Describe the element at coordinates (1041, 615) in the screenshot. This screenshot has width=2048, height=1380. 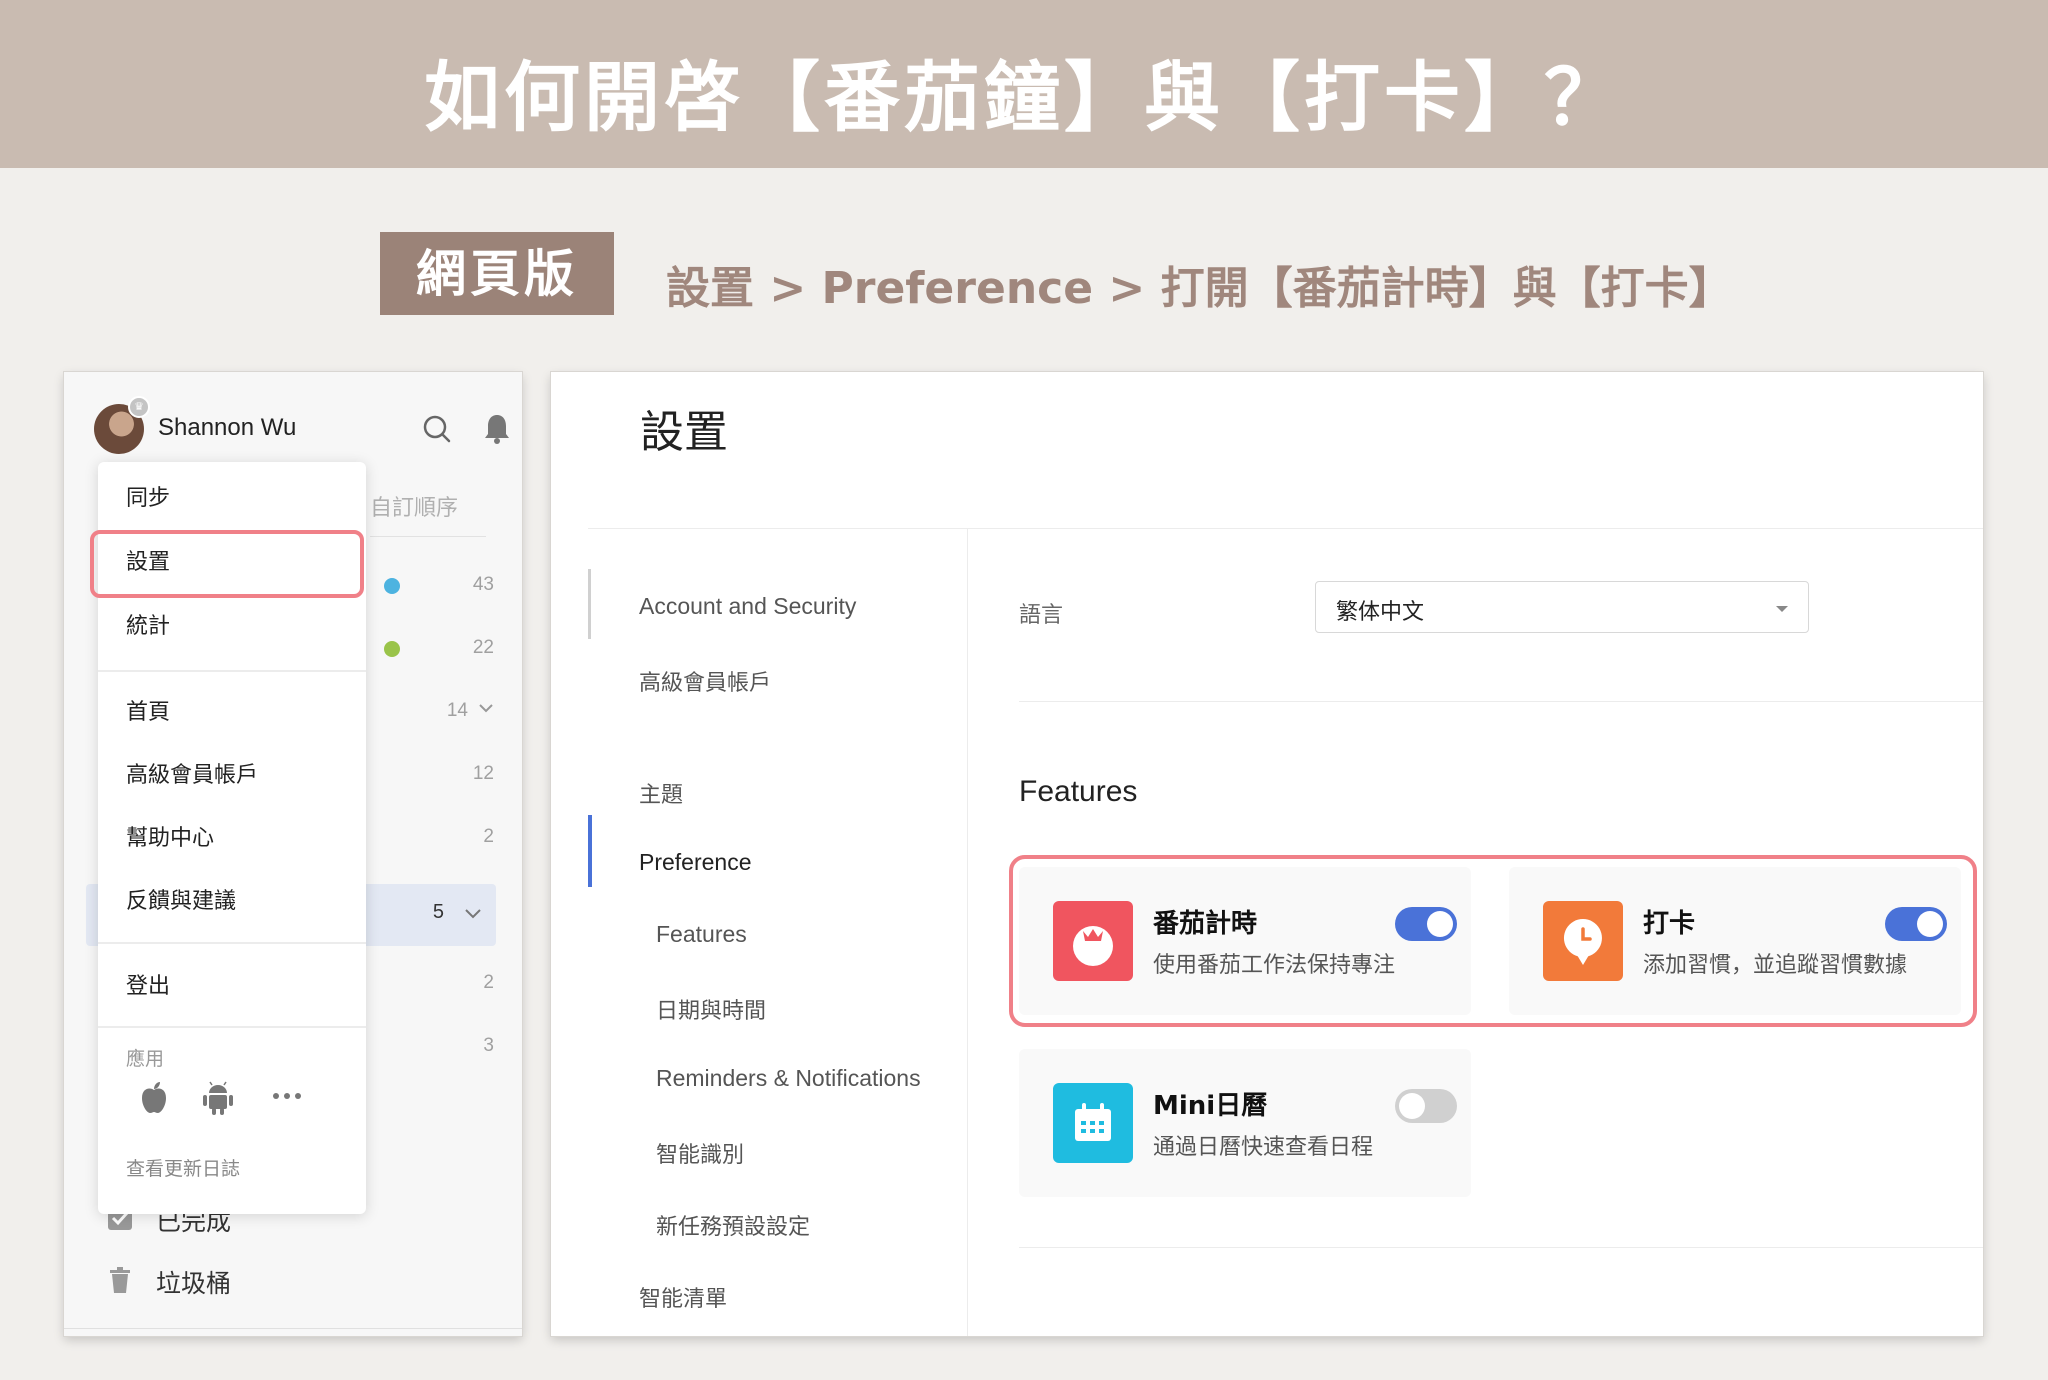
I see `language-label: 語言` at that location.